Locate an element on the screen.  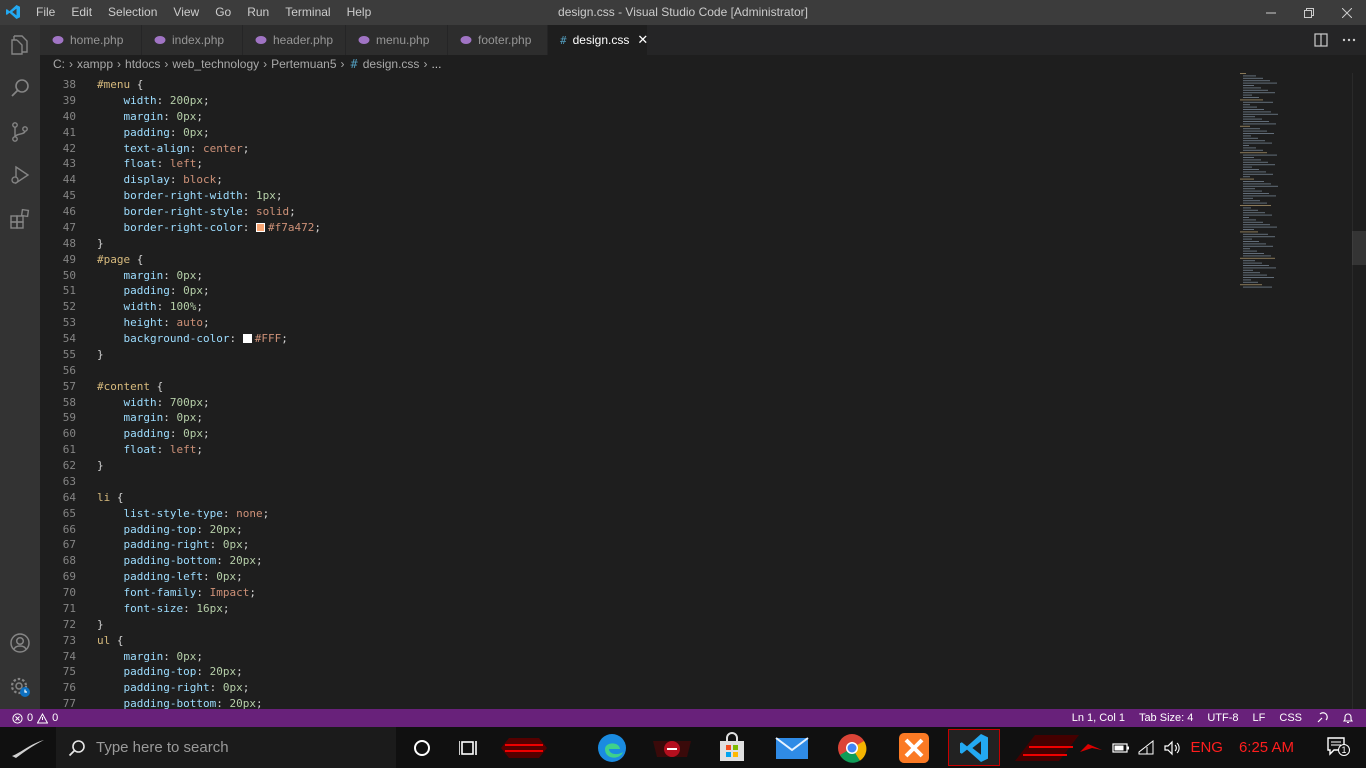
minimap is located at coordinates (1270, 183).